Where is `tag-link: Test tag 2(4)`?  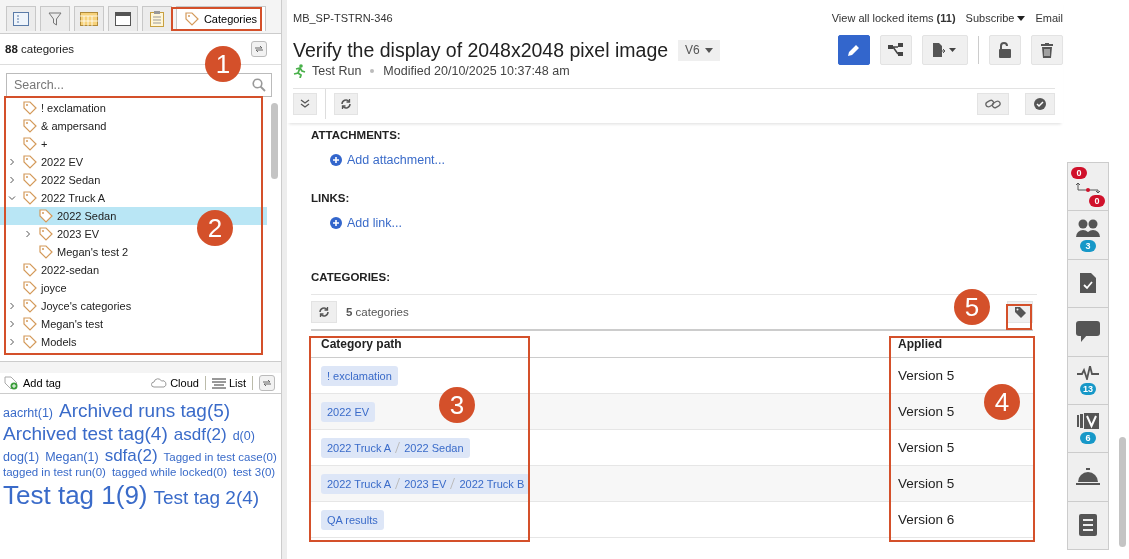
tag-link: Test tag 2(4) is located at coordinates (206, 498).